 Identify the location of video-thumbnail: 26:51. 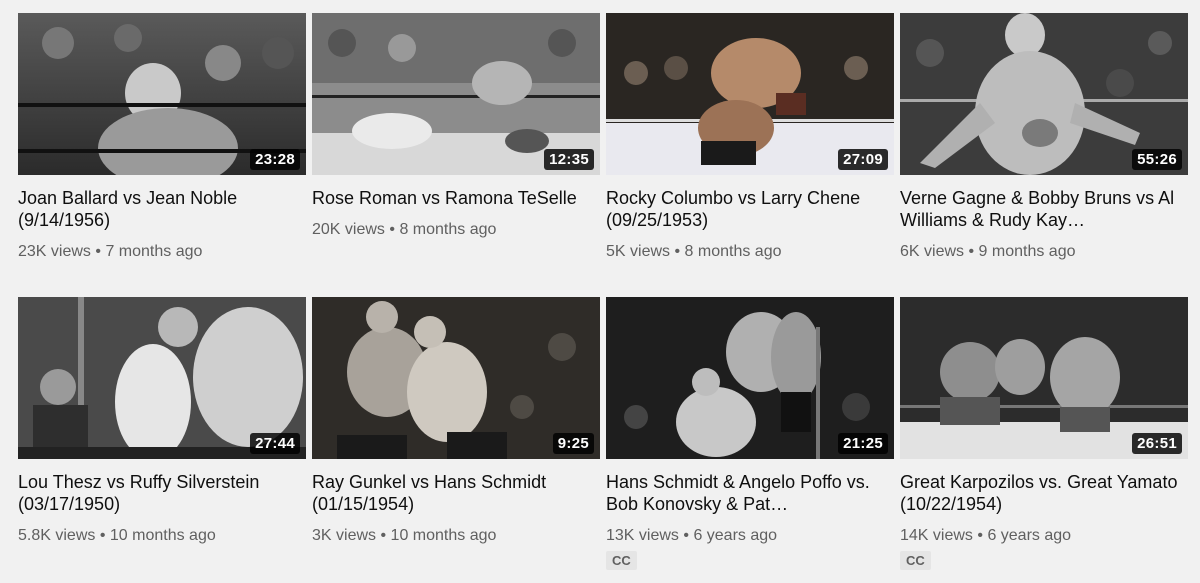
(1044, 378).